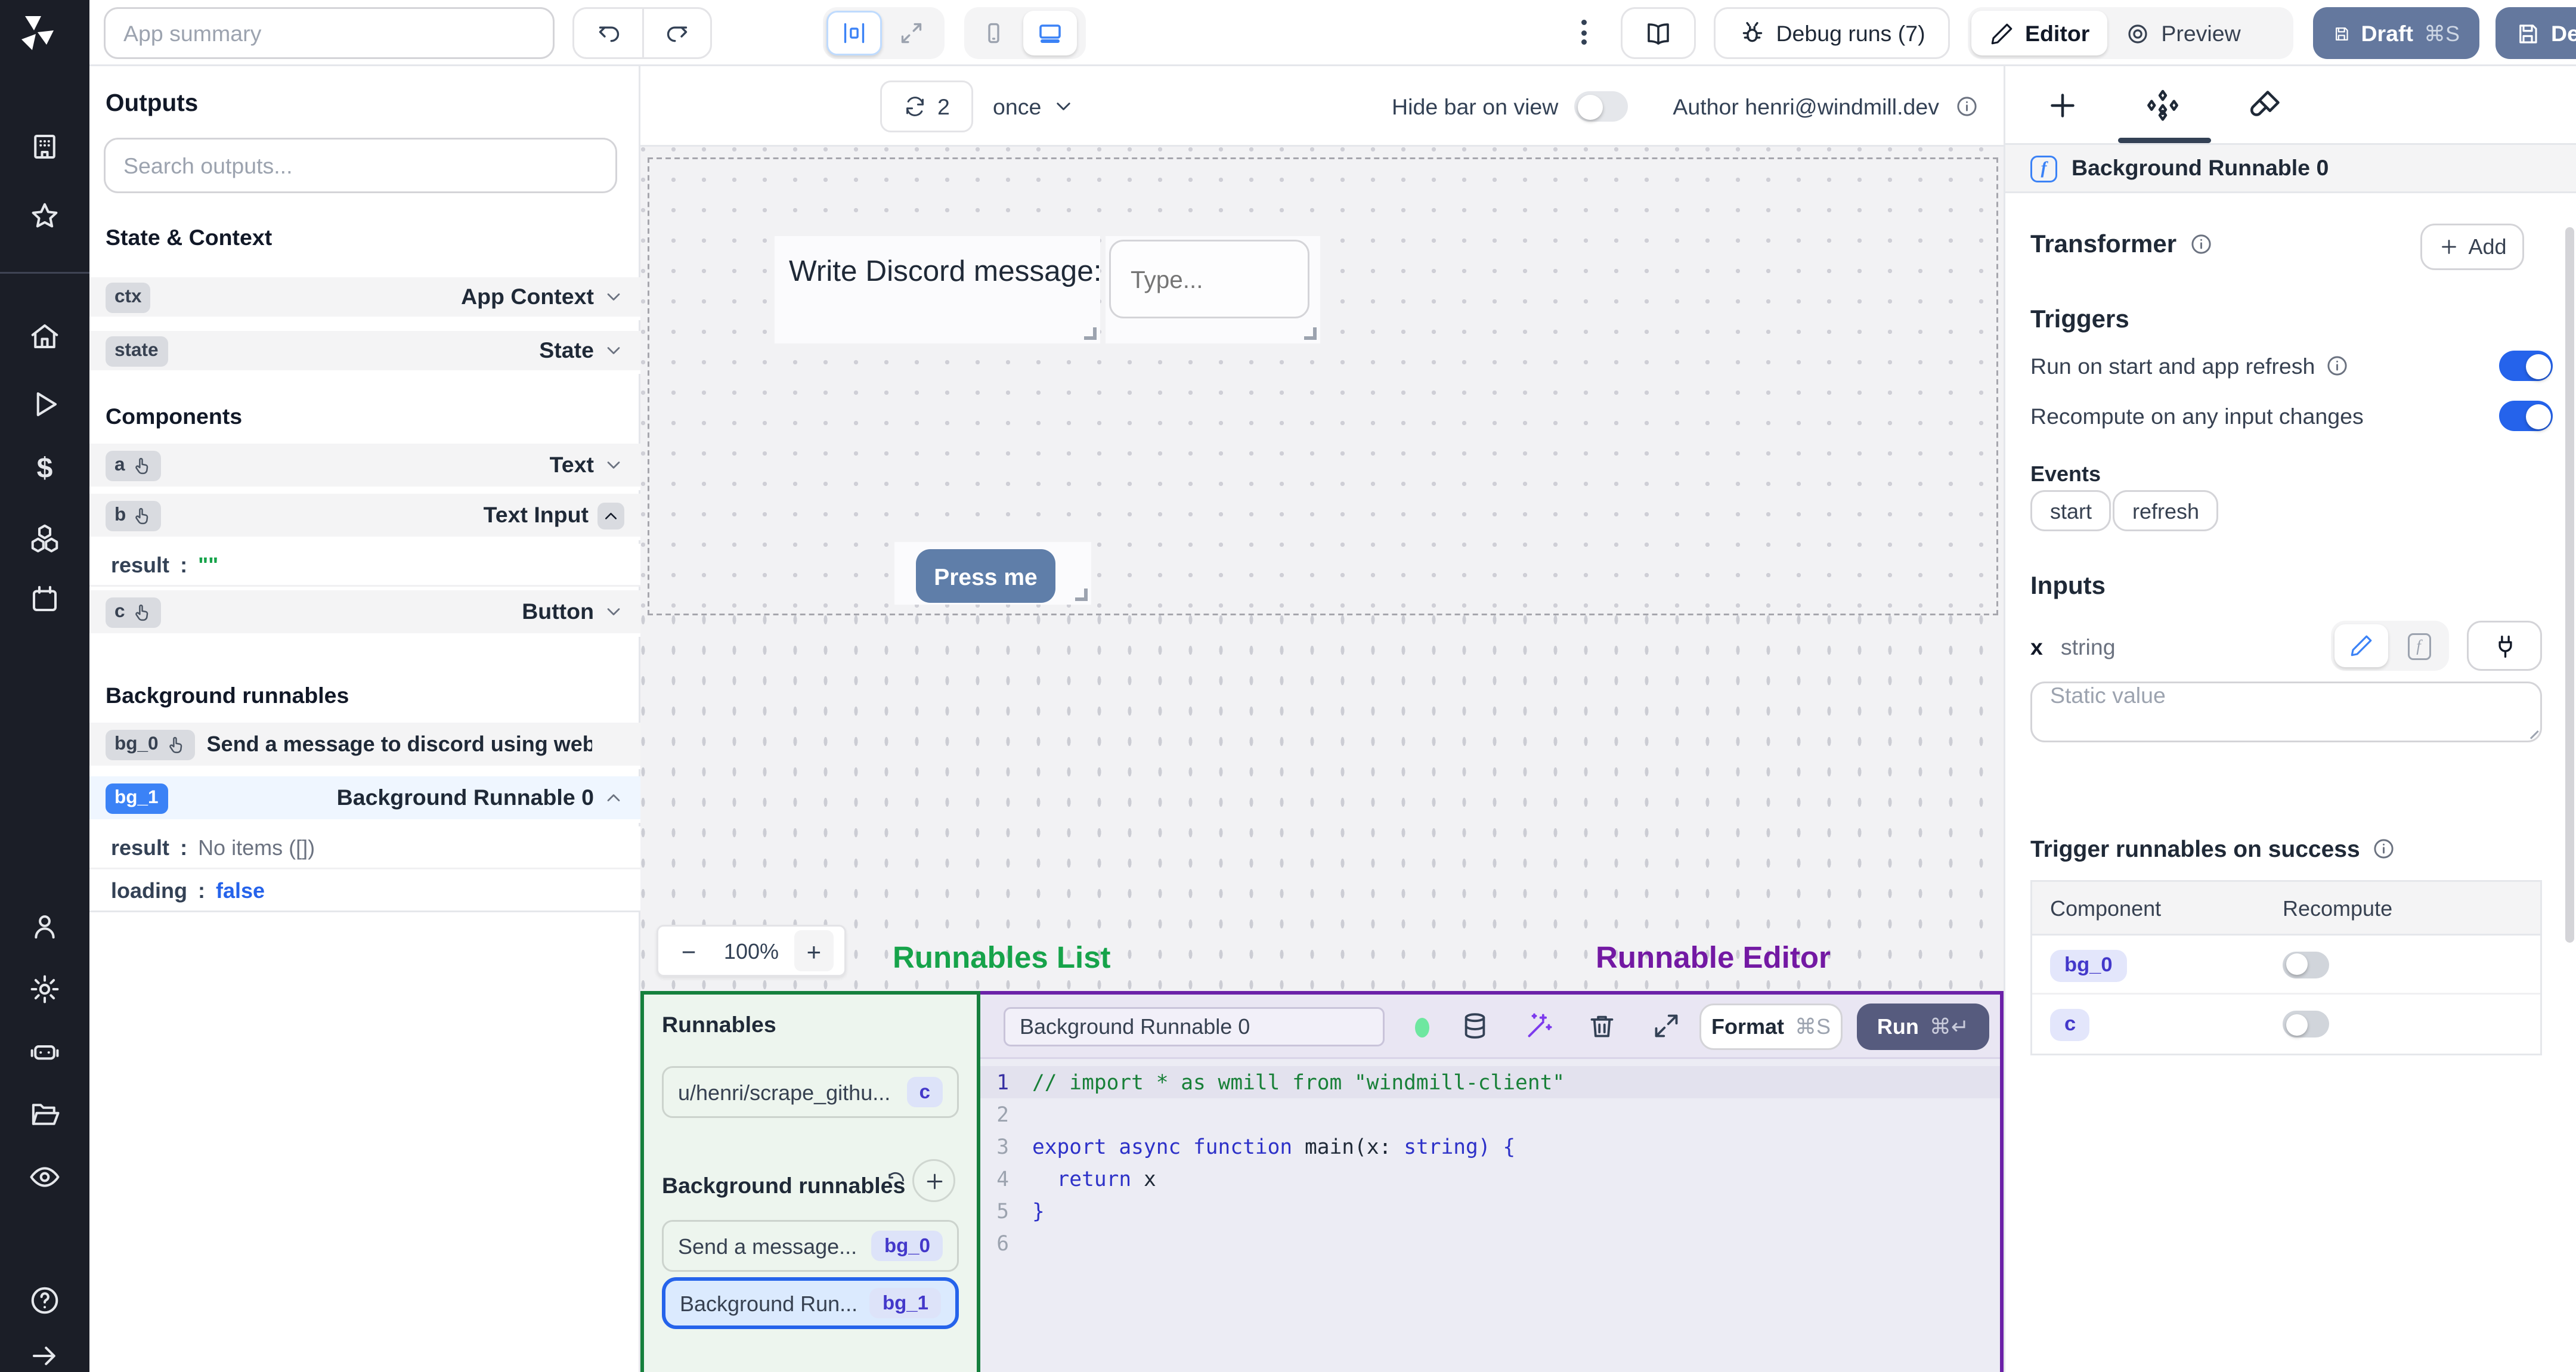 This screenshot has width=2576, height=1372. What do you see at coordinates (1602, 1026) in the screenshot?
I see `delete-trash-icon` at bounding box center [1602, 1026].